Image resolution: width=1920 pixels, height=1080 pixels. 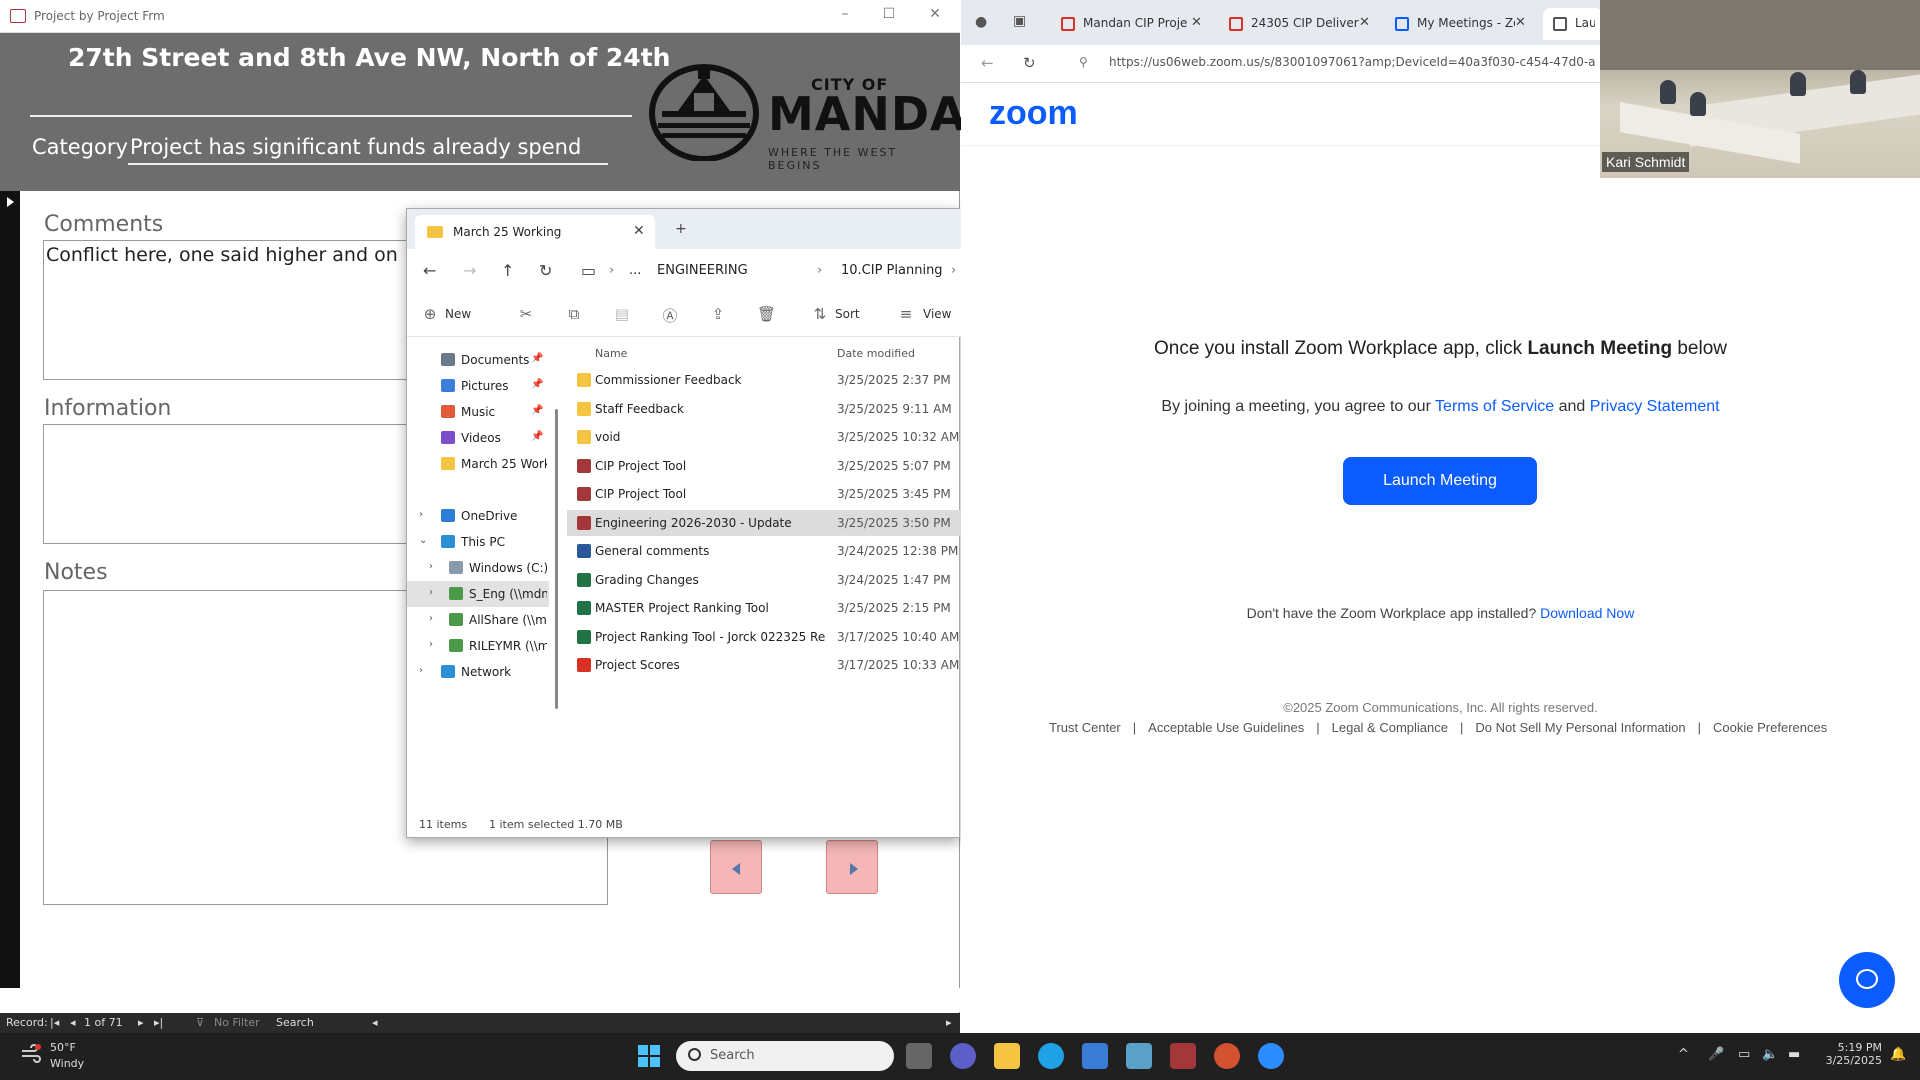 What do you see at coordinates (649, 1056) in the screenshot?
I see `start-button` at bounding box center [649, 1056].